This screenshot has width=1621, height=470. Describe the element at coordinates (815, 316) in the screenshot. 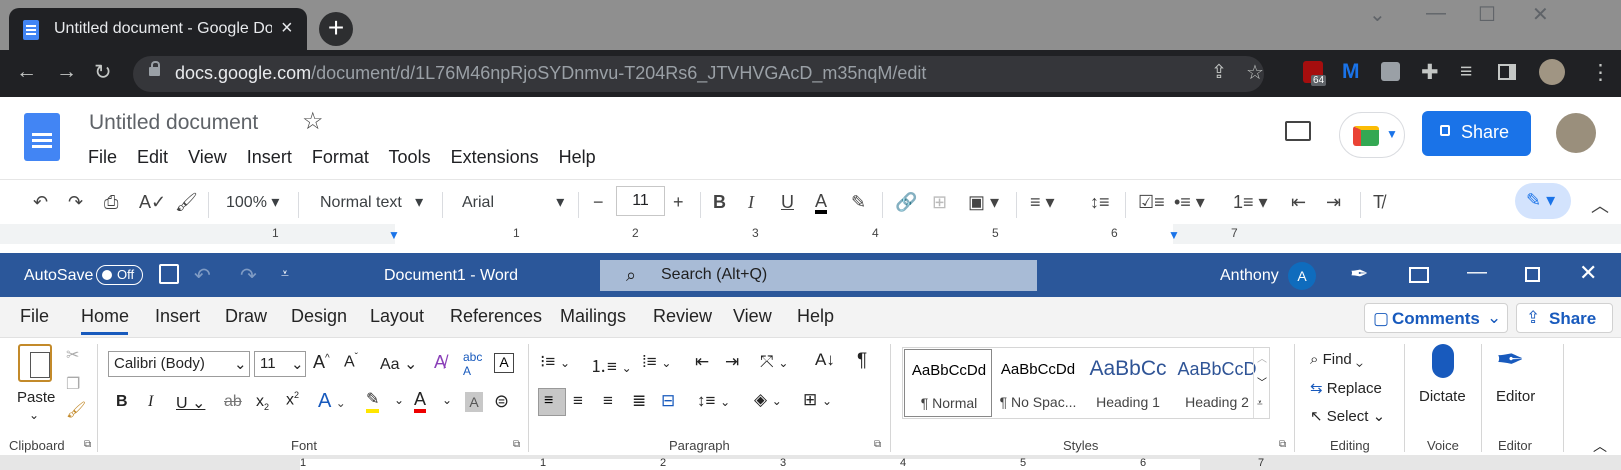

I see `tab-help: Help` at that location.